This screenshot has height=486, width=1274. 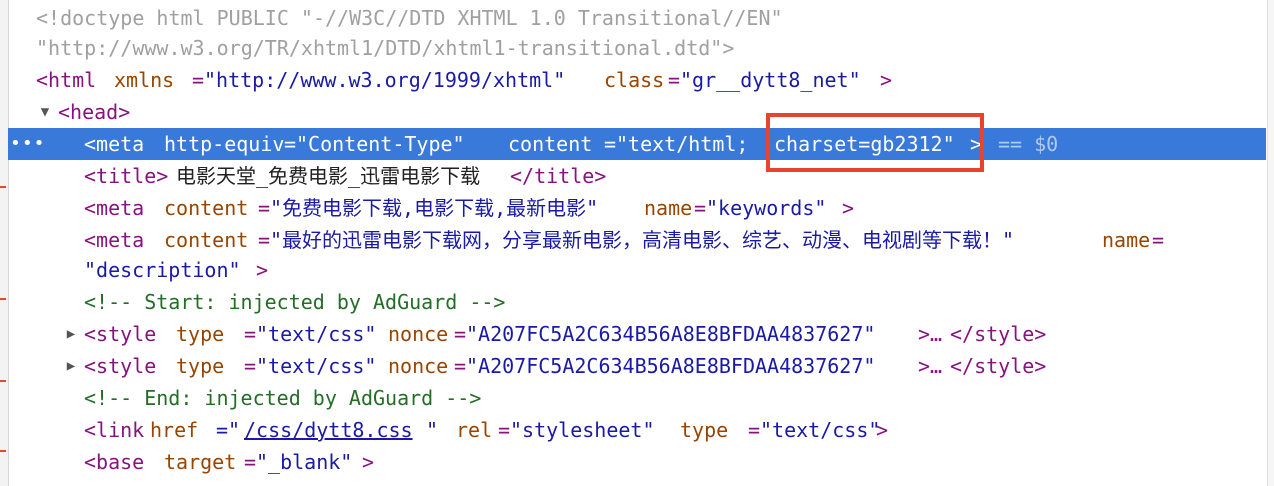 I want to click on link-attr-rel-name: rel, so click(x=474, y=430).